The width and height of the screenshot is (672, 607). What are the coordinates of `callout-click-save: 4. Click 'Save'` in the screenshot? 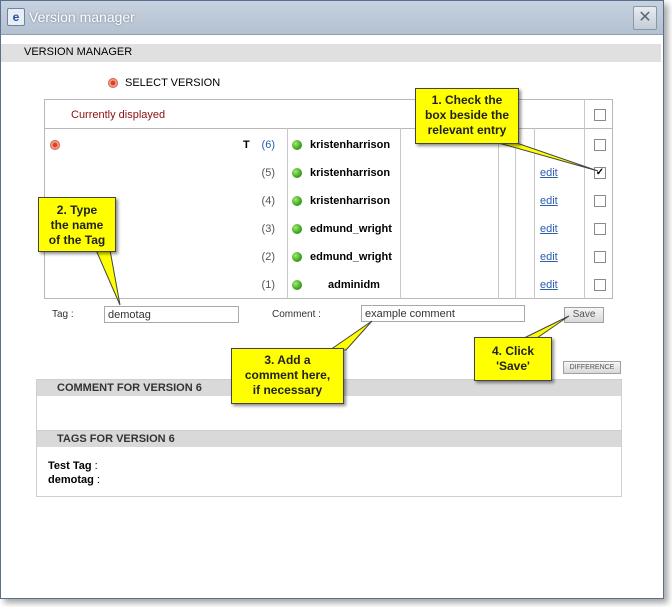 It's located at (513, 359).